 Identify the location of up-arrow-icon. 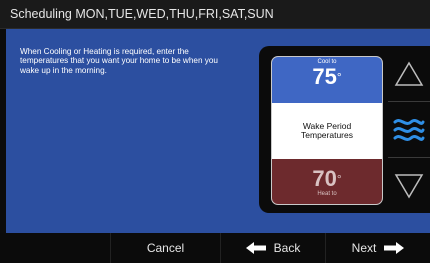
(409, 73).